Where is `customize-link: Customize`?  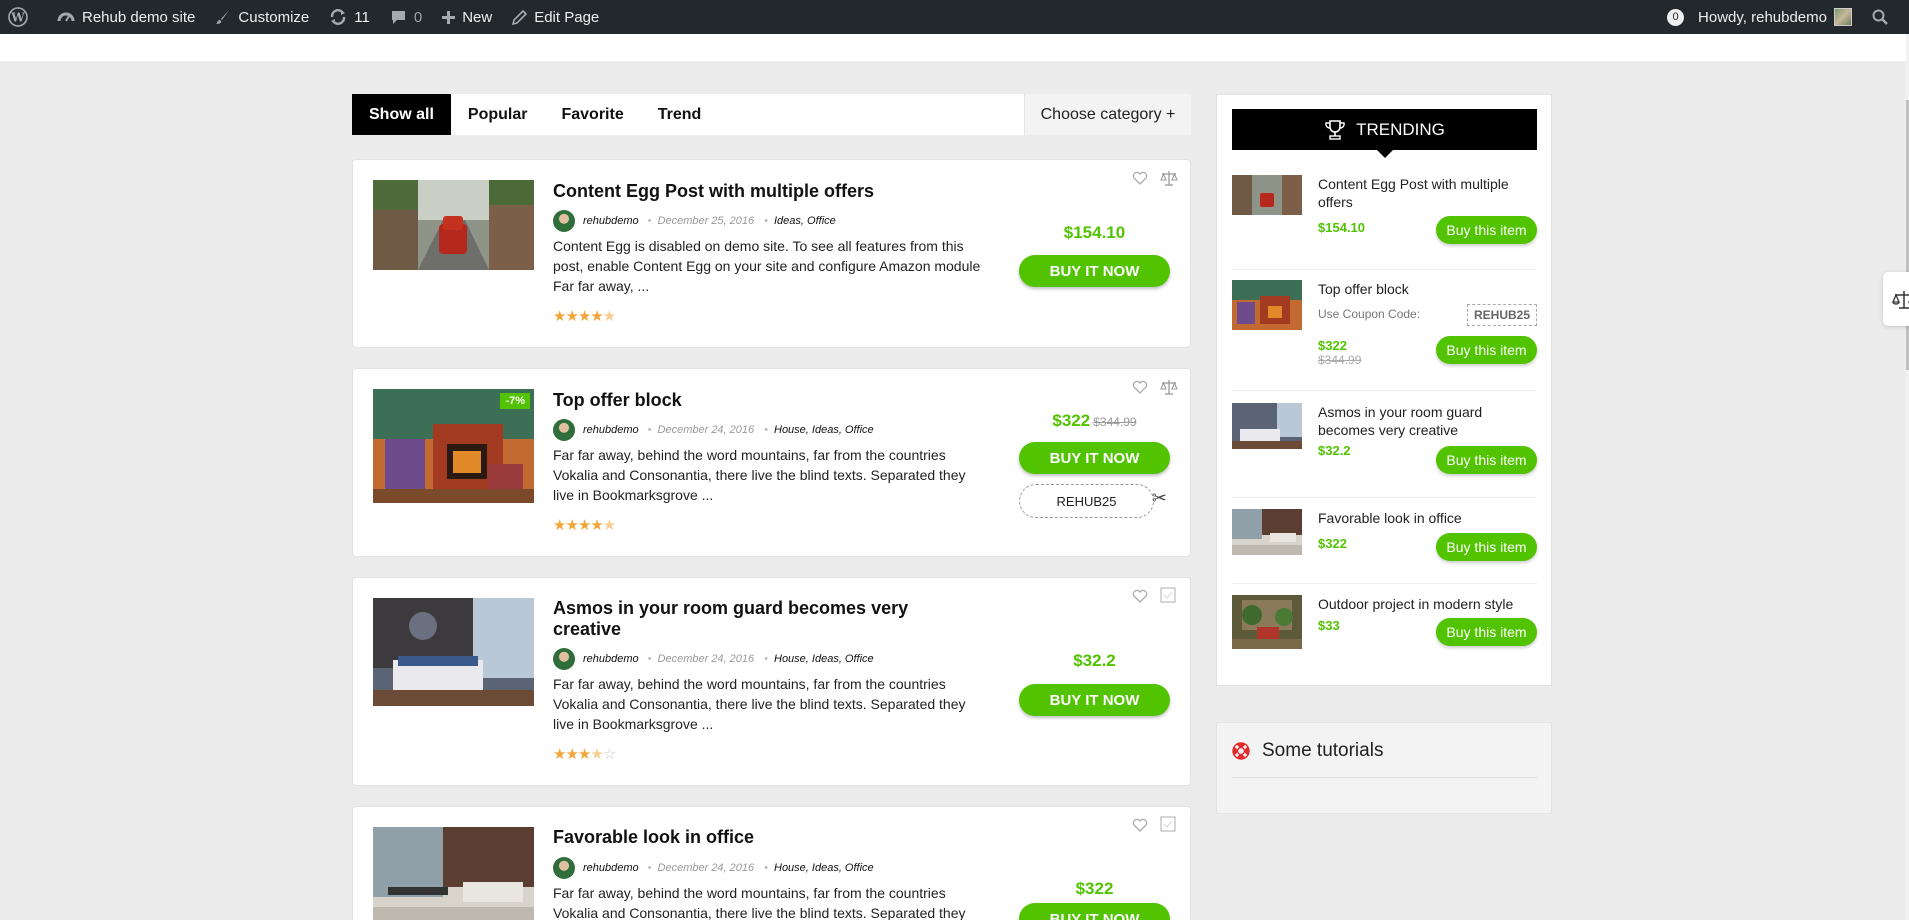
customize-link: Customize is located at coordinates (262, 17).